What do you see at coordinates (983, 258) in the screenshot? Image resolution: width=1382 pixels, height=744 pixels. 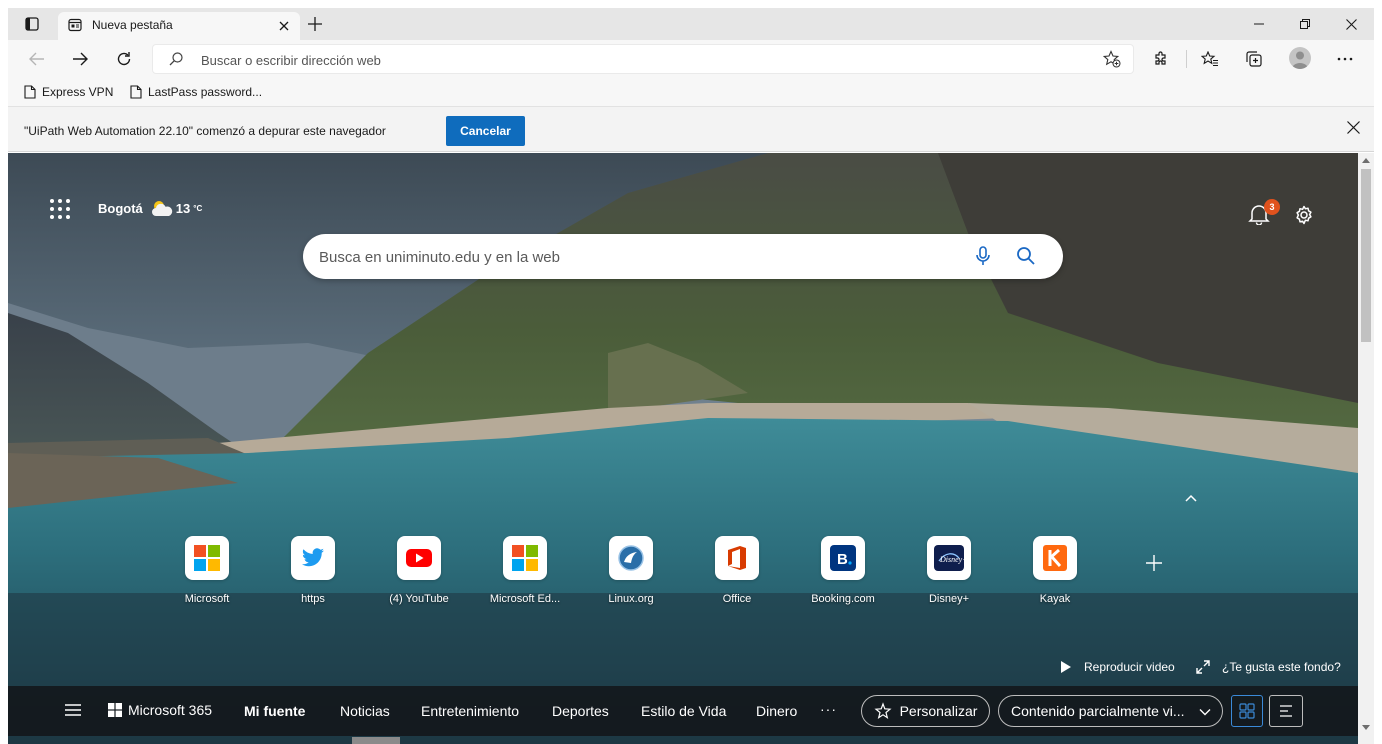 I see `microphone-icon` at bounding box center [983, 258].